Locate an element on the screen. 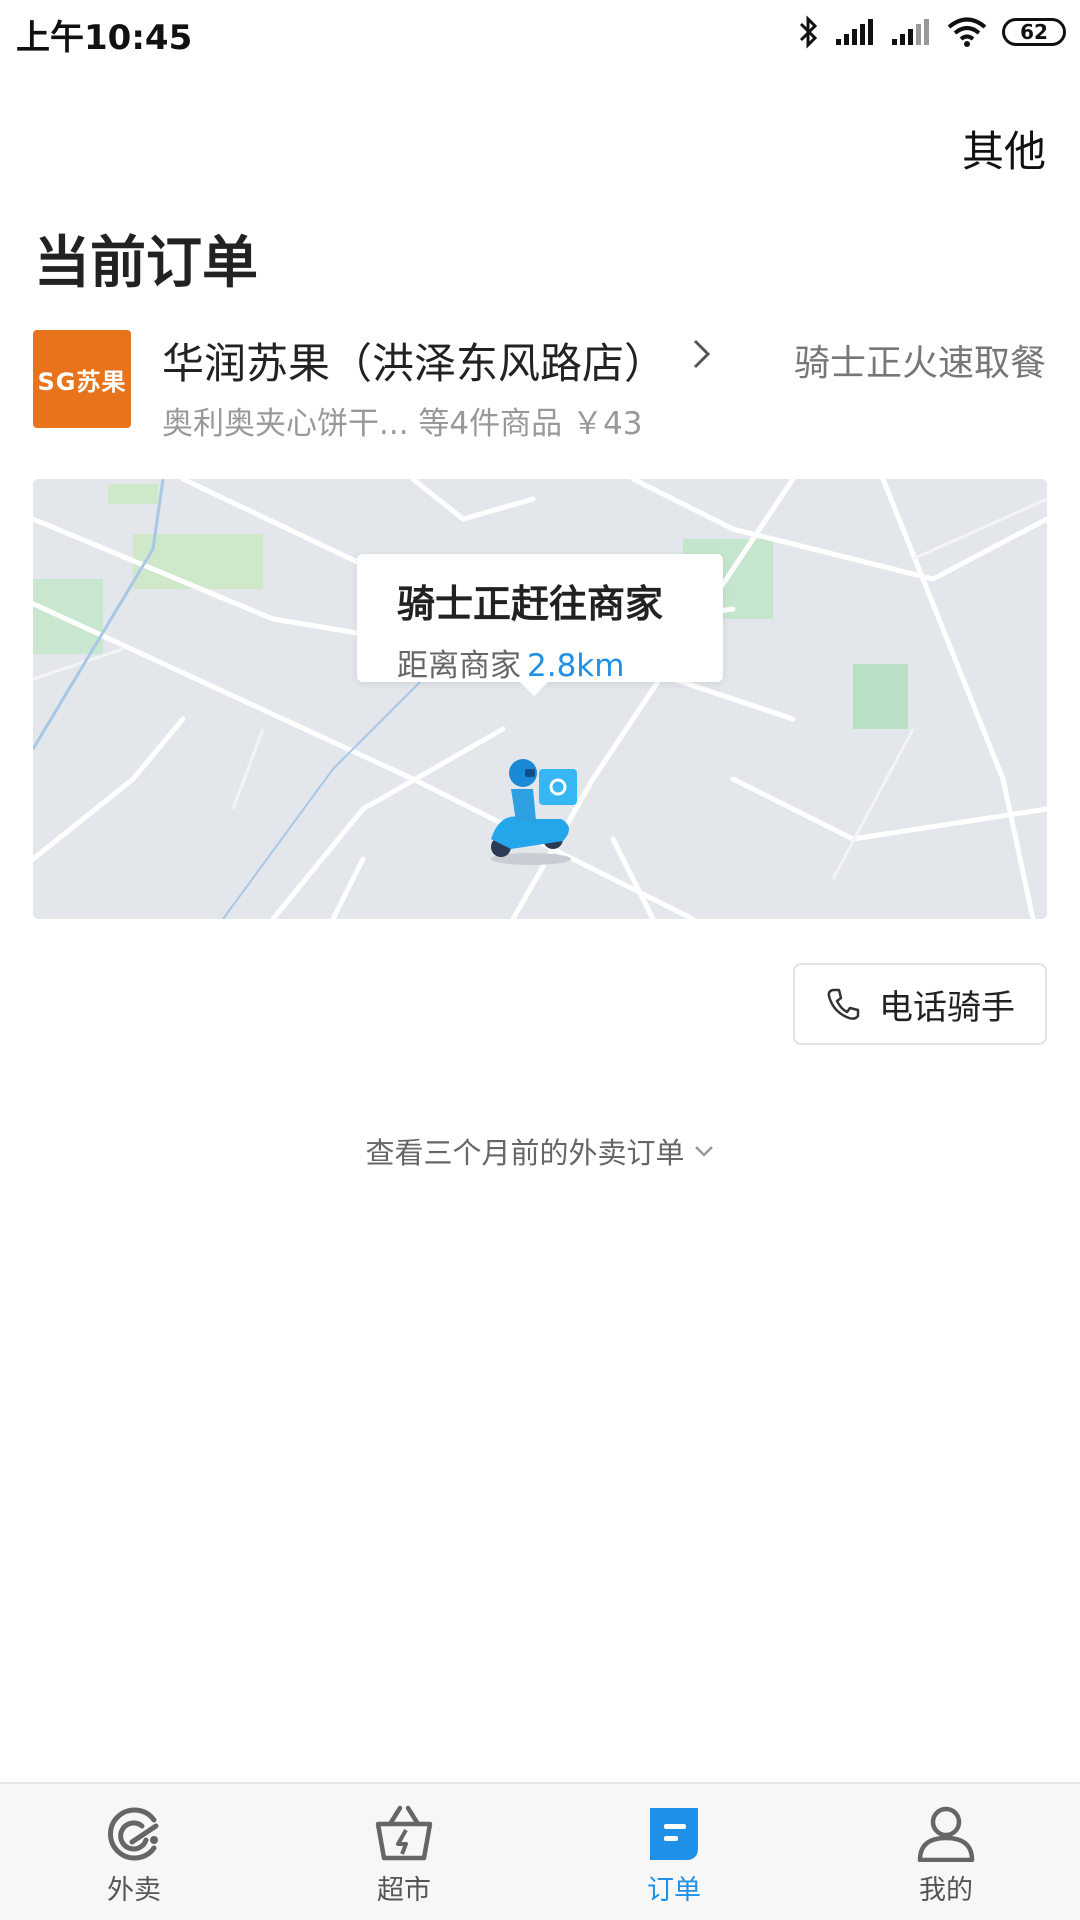 This screenshot has height=1920, width=1080. wifi-icon is located at coordinates (967, 32).